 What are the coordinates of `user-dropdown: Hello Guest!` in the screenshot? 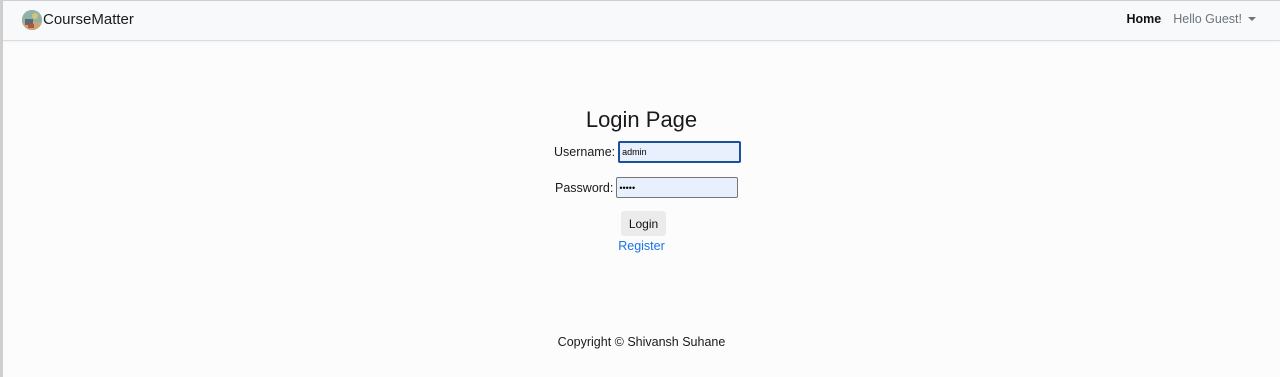 It's located at (1214, 19).